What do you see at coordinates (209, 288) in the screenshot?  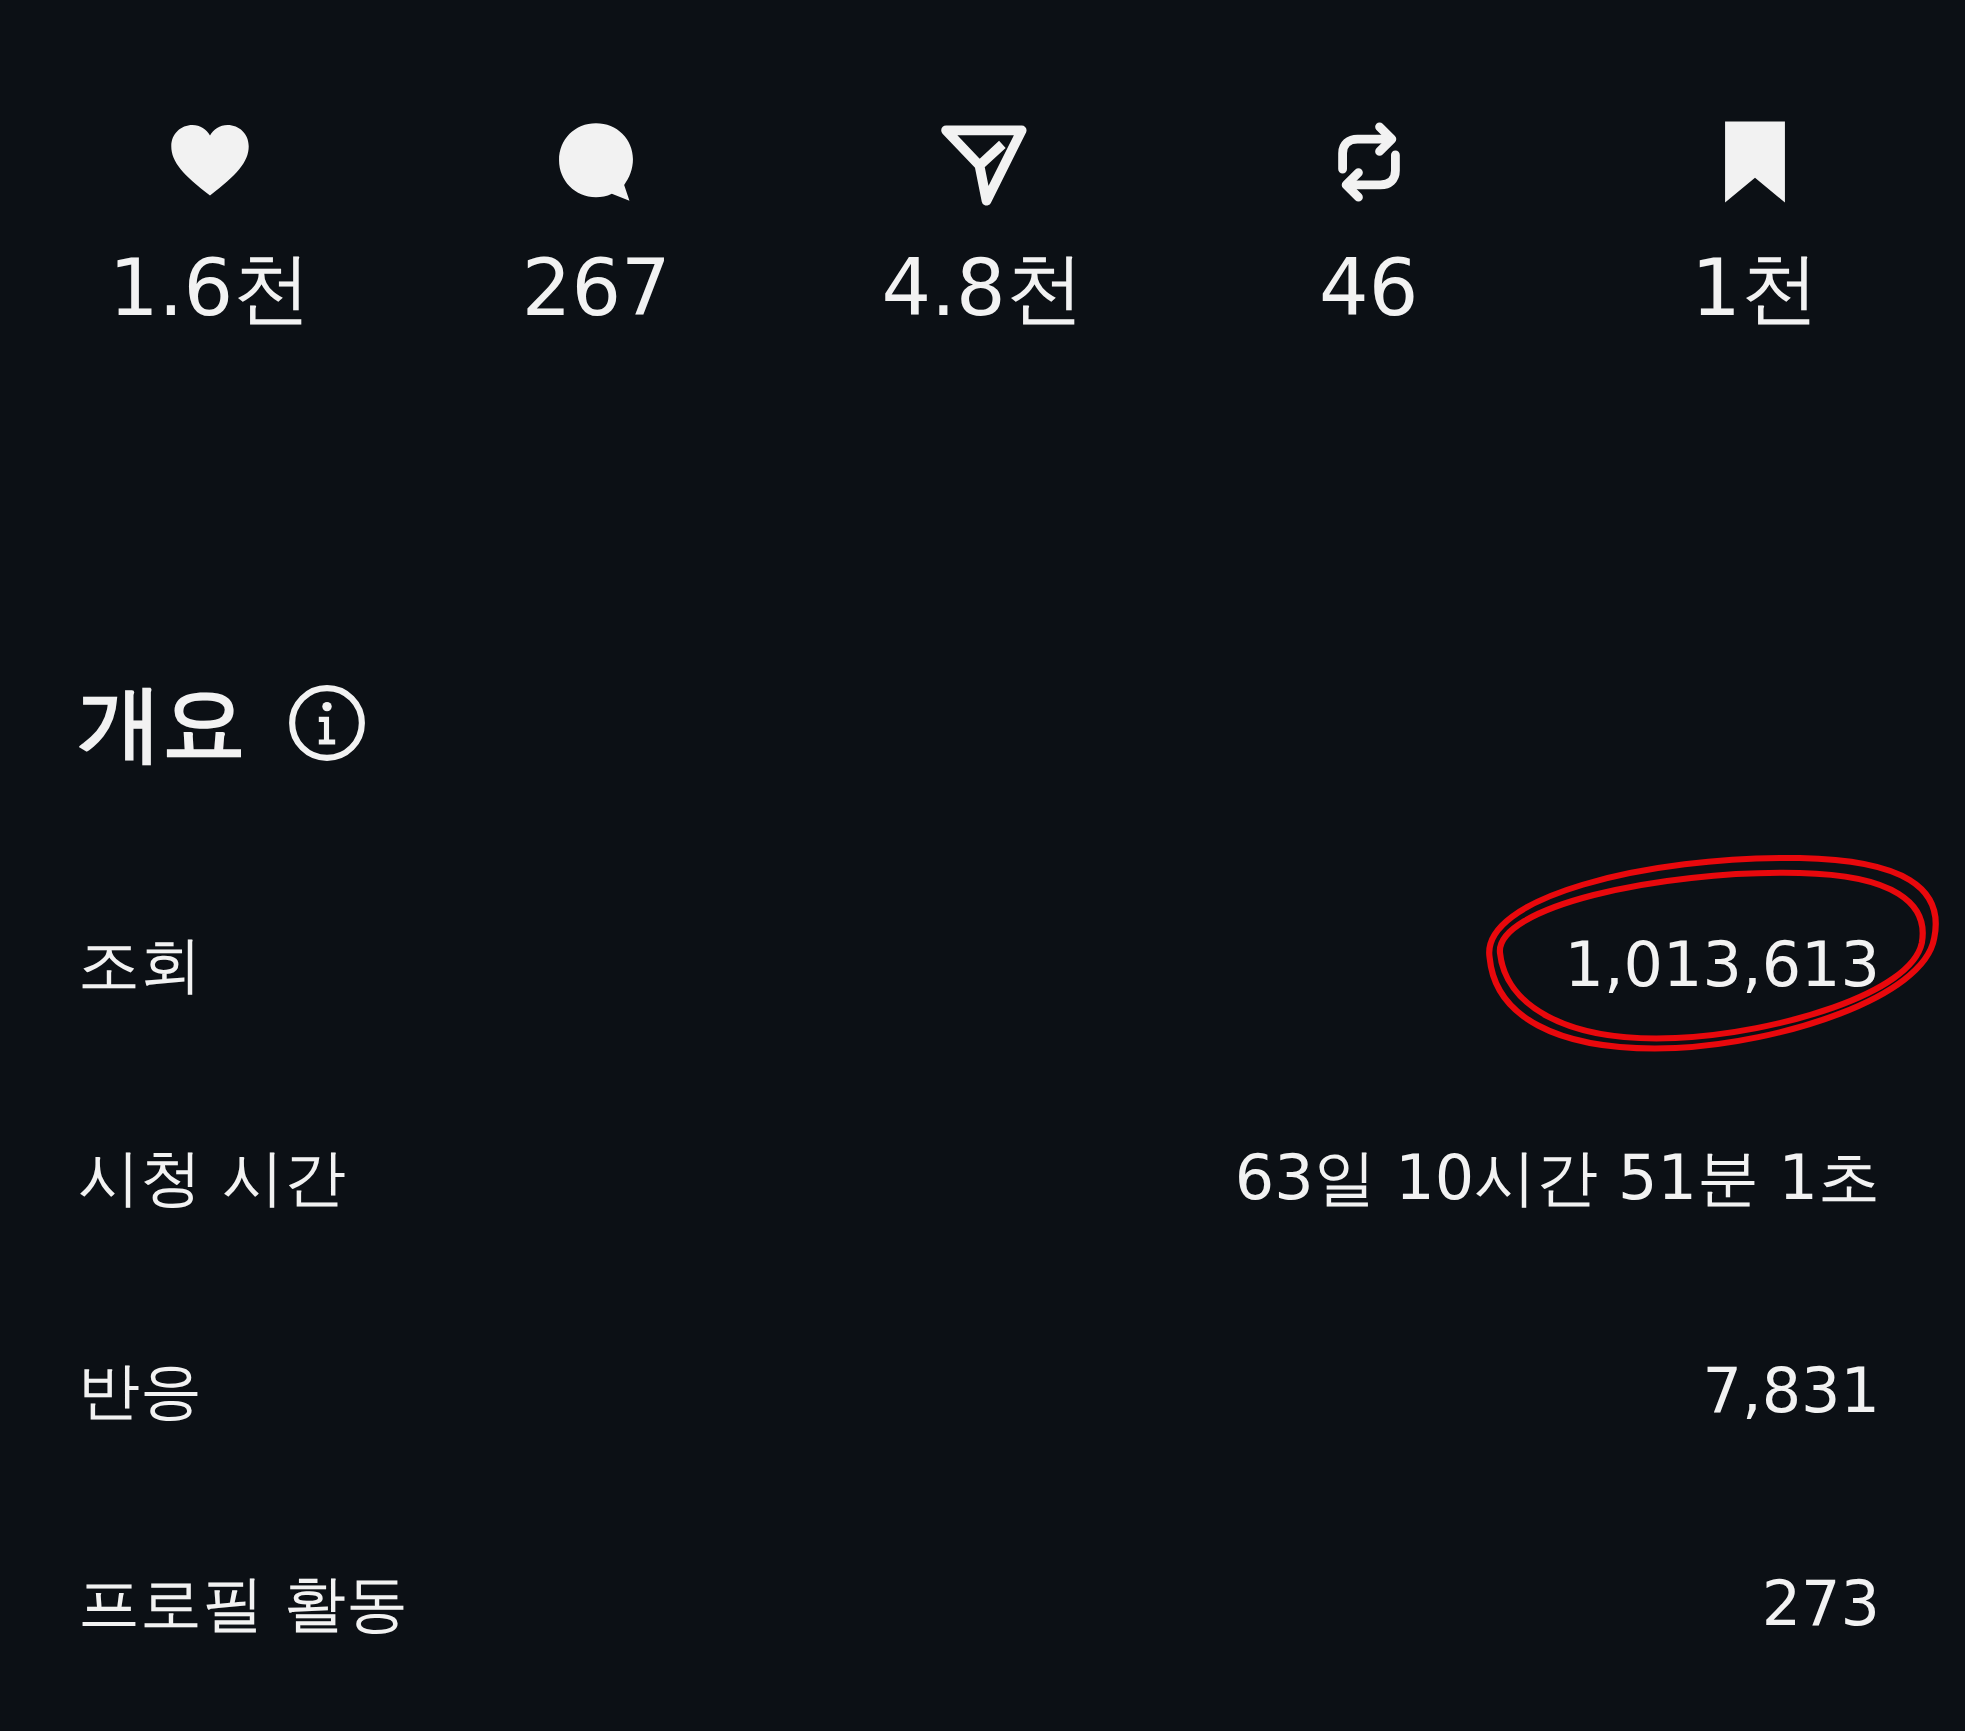 I see `stat-count: 1.6천` at bounding box center [209, 288].